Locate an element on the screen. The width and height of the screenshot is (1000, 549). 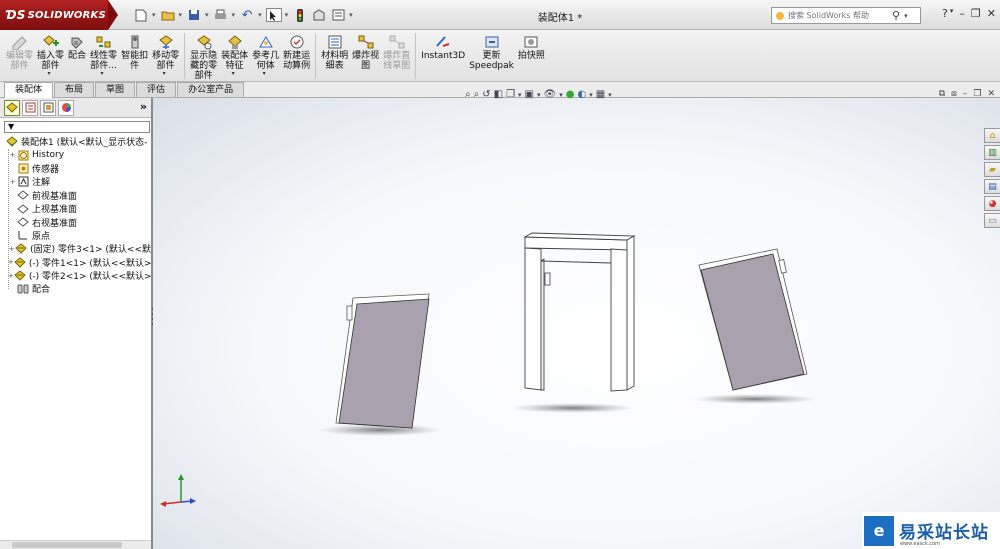
menu-arrow-icon is located at coordinates (115, 15).